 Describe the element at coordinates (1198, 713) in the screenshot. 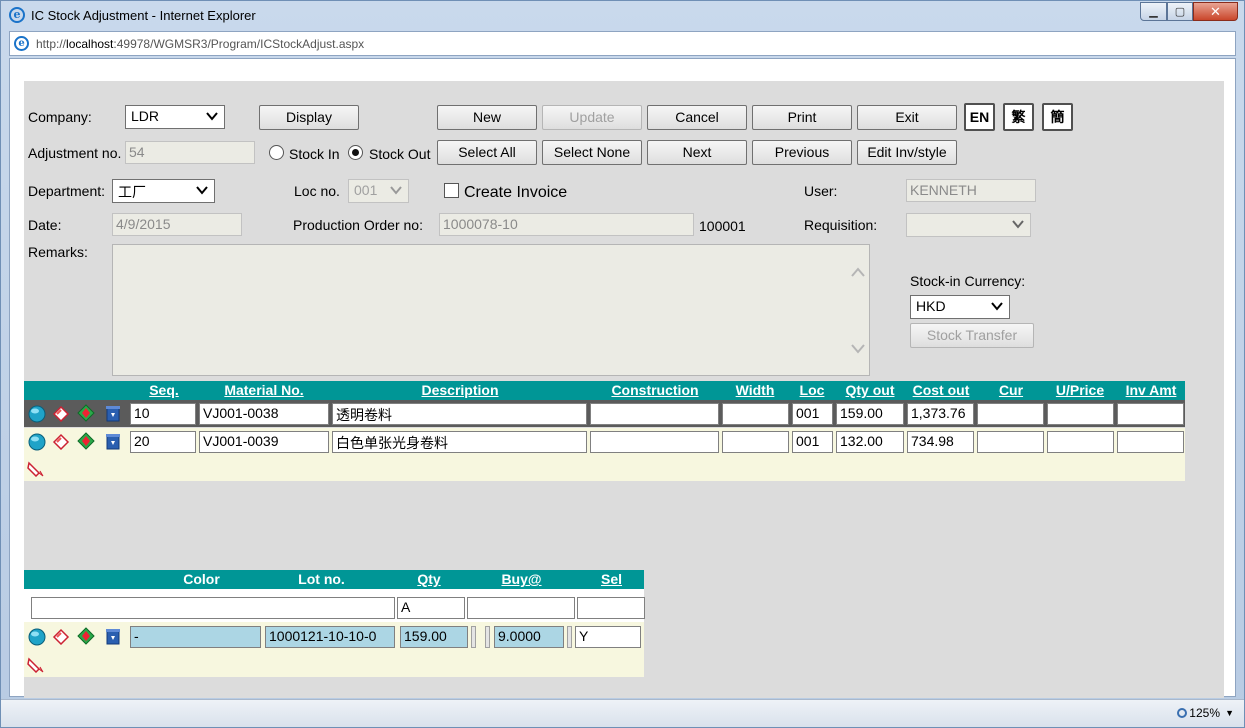

I see `zoom-control: 125%` at that location.